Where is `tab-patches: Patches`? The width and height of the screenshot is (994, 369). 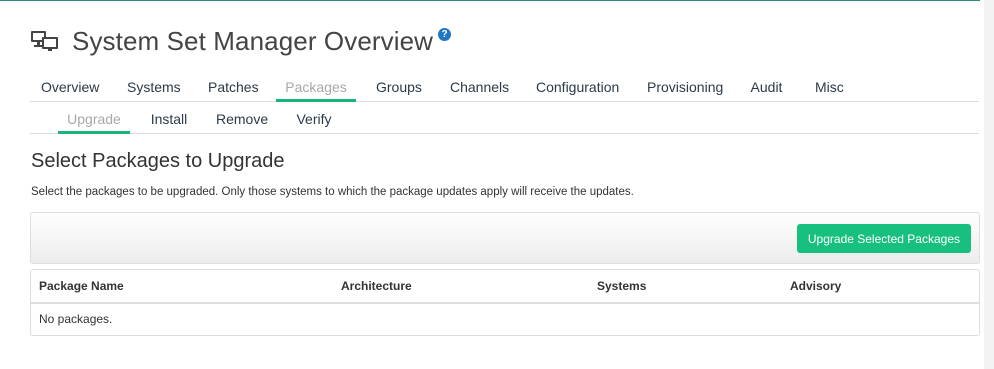 tab-patches: Patches is located at coordinates (233, 87).